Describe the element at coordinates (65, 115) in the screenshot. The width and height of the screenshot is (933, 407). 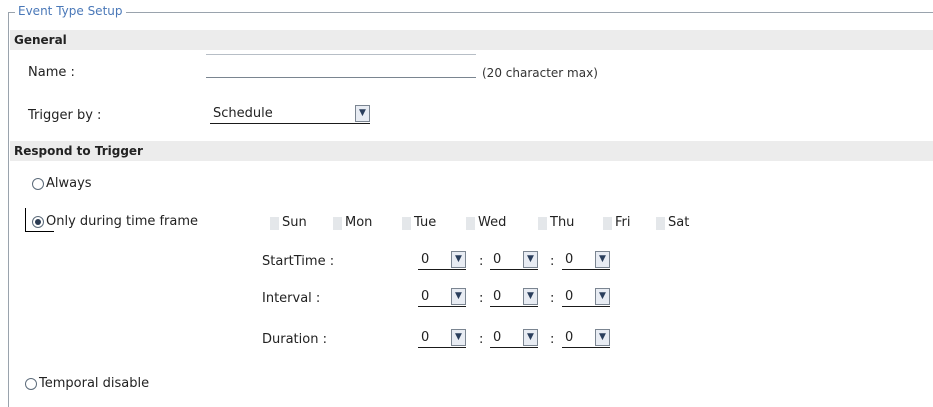
I see `trigger-label: Trigger by :` at that location.